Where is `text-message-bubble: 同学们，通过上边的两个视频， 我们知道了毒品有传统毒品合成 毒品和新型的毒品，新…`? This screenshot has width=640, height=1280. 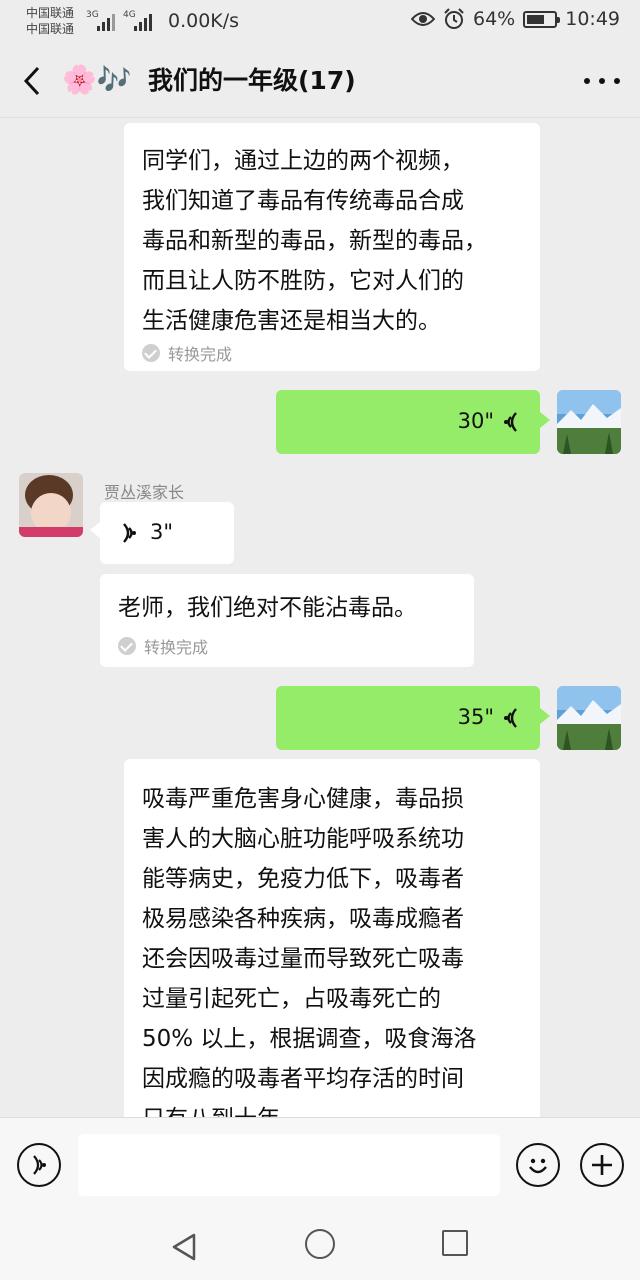
text-message-bubble: 同学们，通过上边的两个视频， 我们知道了毒品有传统毒品合成 毒品和新型的毒品，新… is located at coordinates (332, 247).